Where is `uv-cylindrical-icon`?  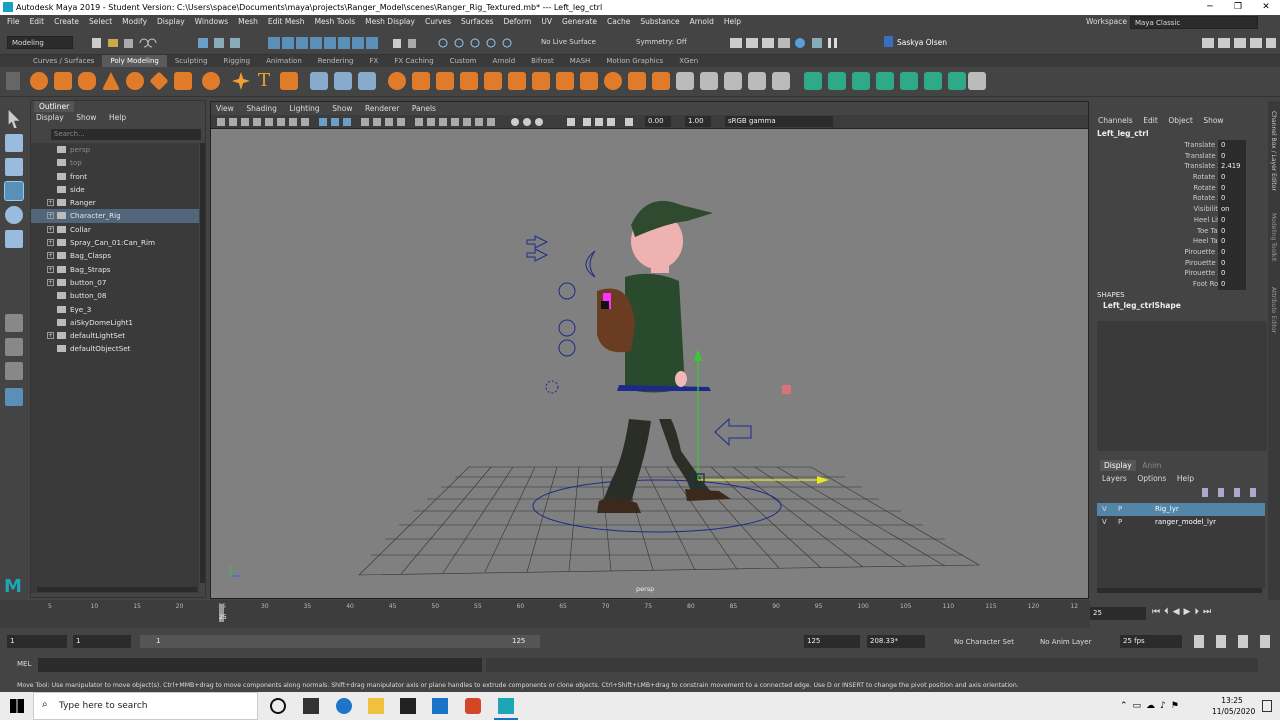 uv-cylindrical-icon is located at coordinates (837, 81).